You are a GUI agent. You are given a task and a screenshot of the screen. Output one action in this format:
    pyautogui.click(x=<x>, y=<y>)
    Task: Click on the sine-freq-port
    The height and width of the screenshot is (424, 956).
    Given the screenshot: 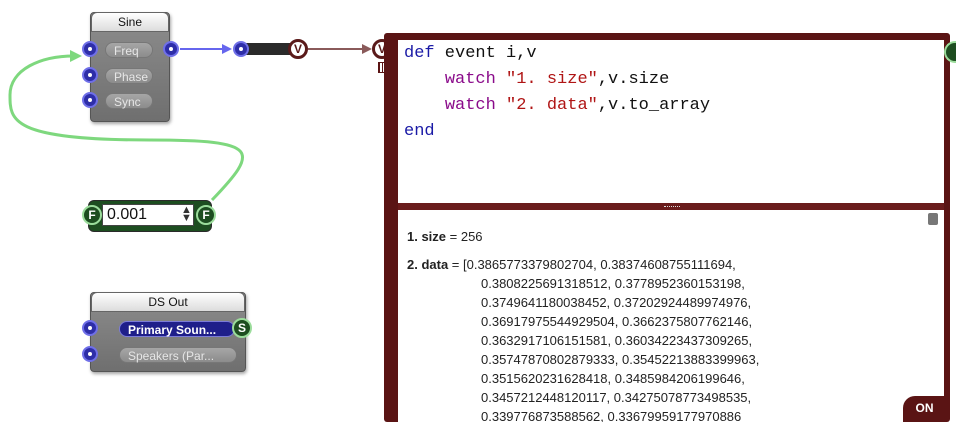 What is the action you would take?
    pyautogui.click(x=90, y=49)
    